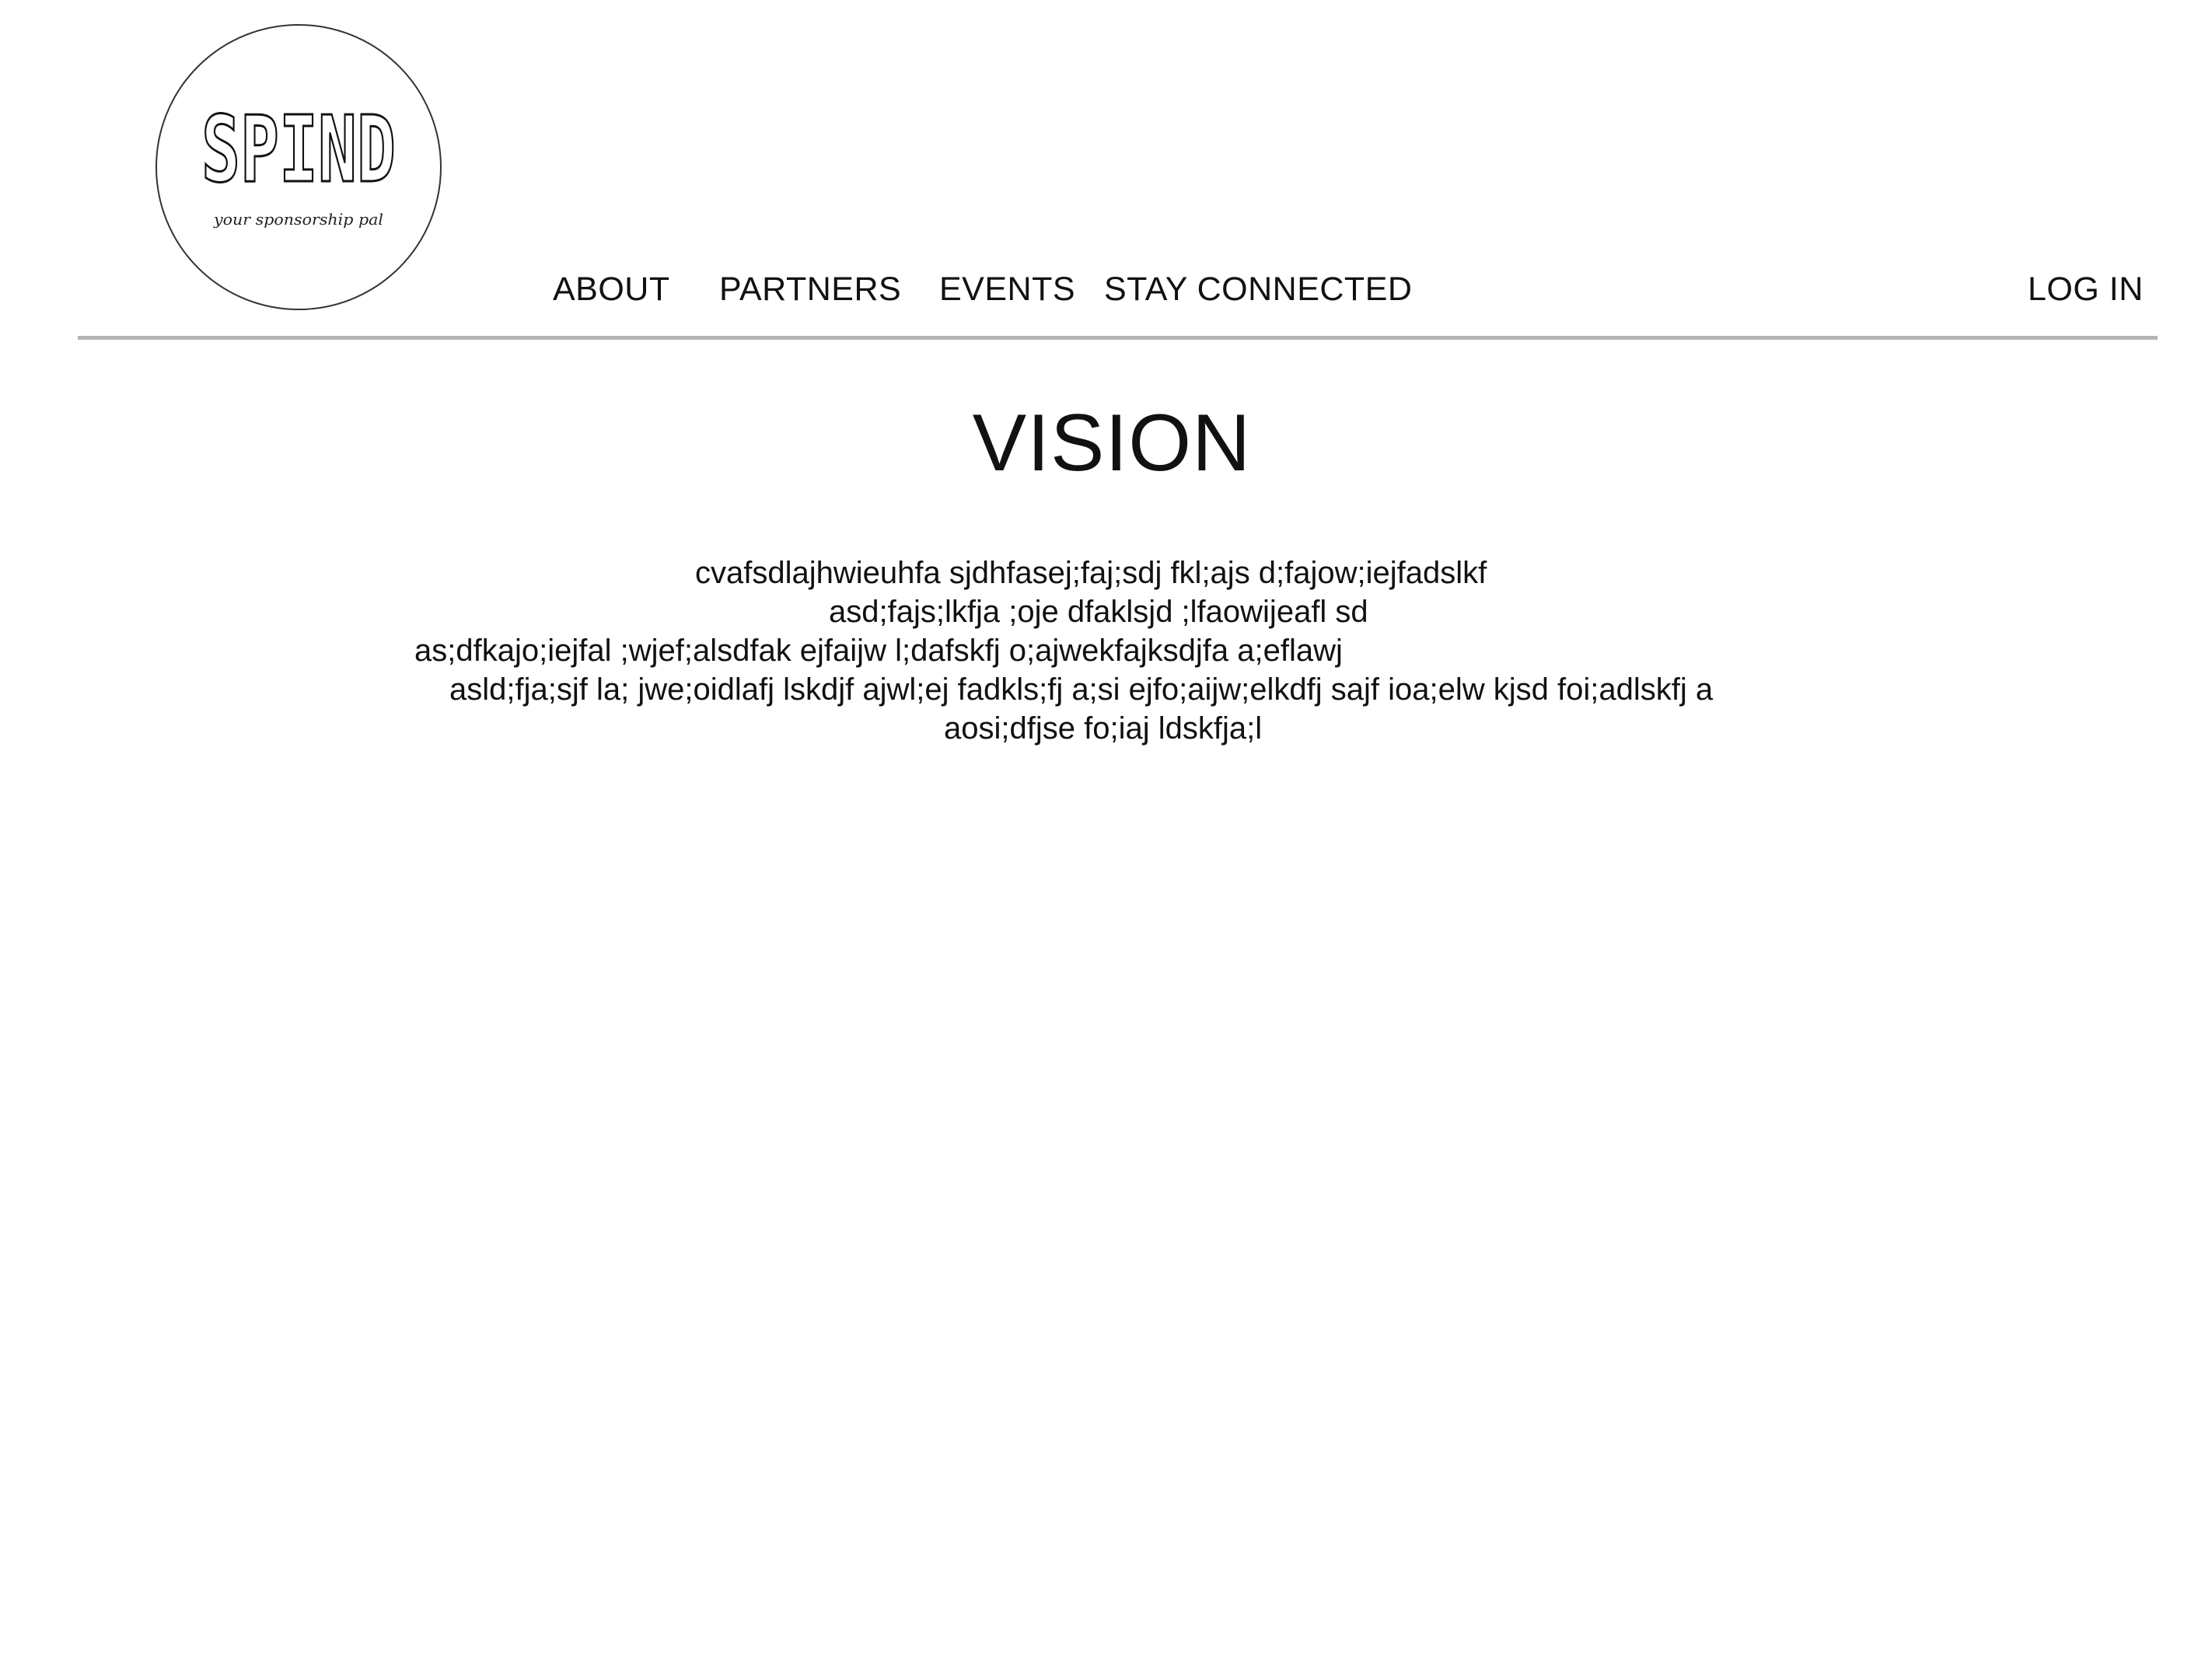  What do you see at coordinates (298, 149) in the screenshot?
I see `logo-wordmark-outline: SPIND` at bounding box center [298, 149].